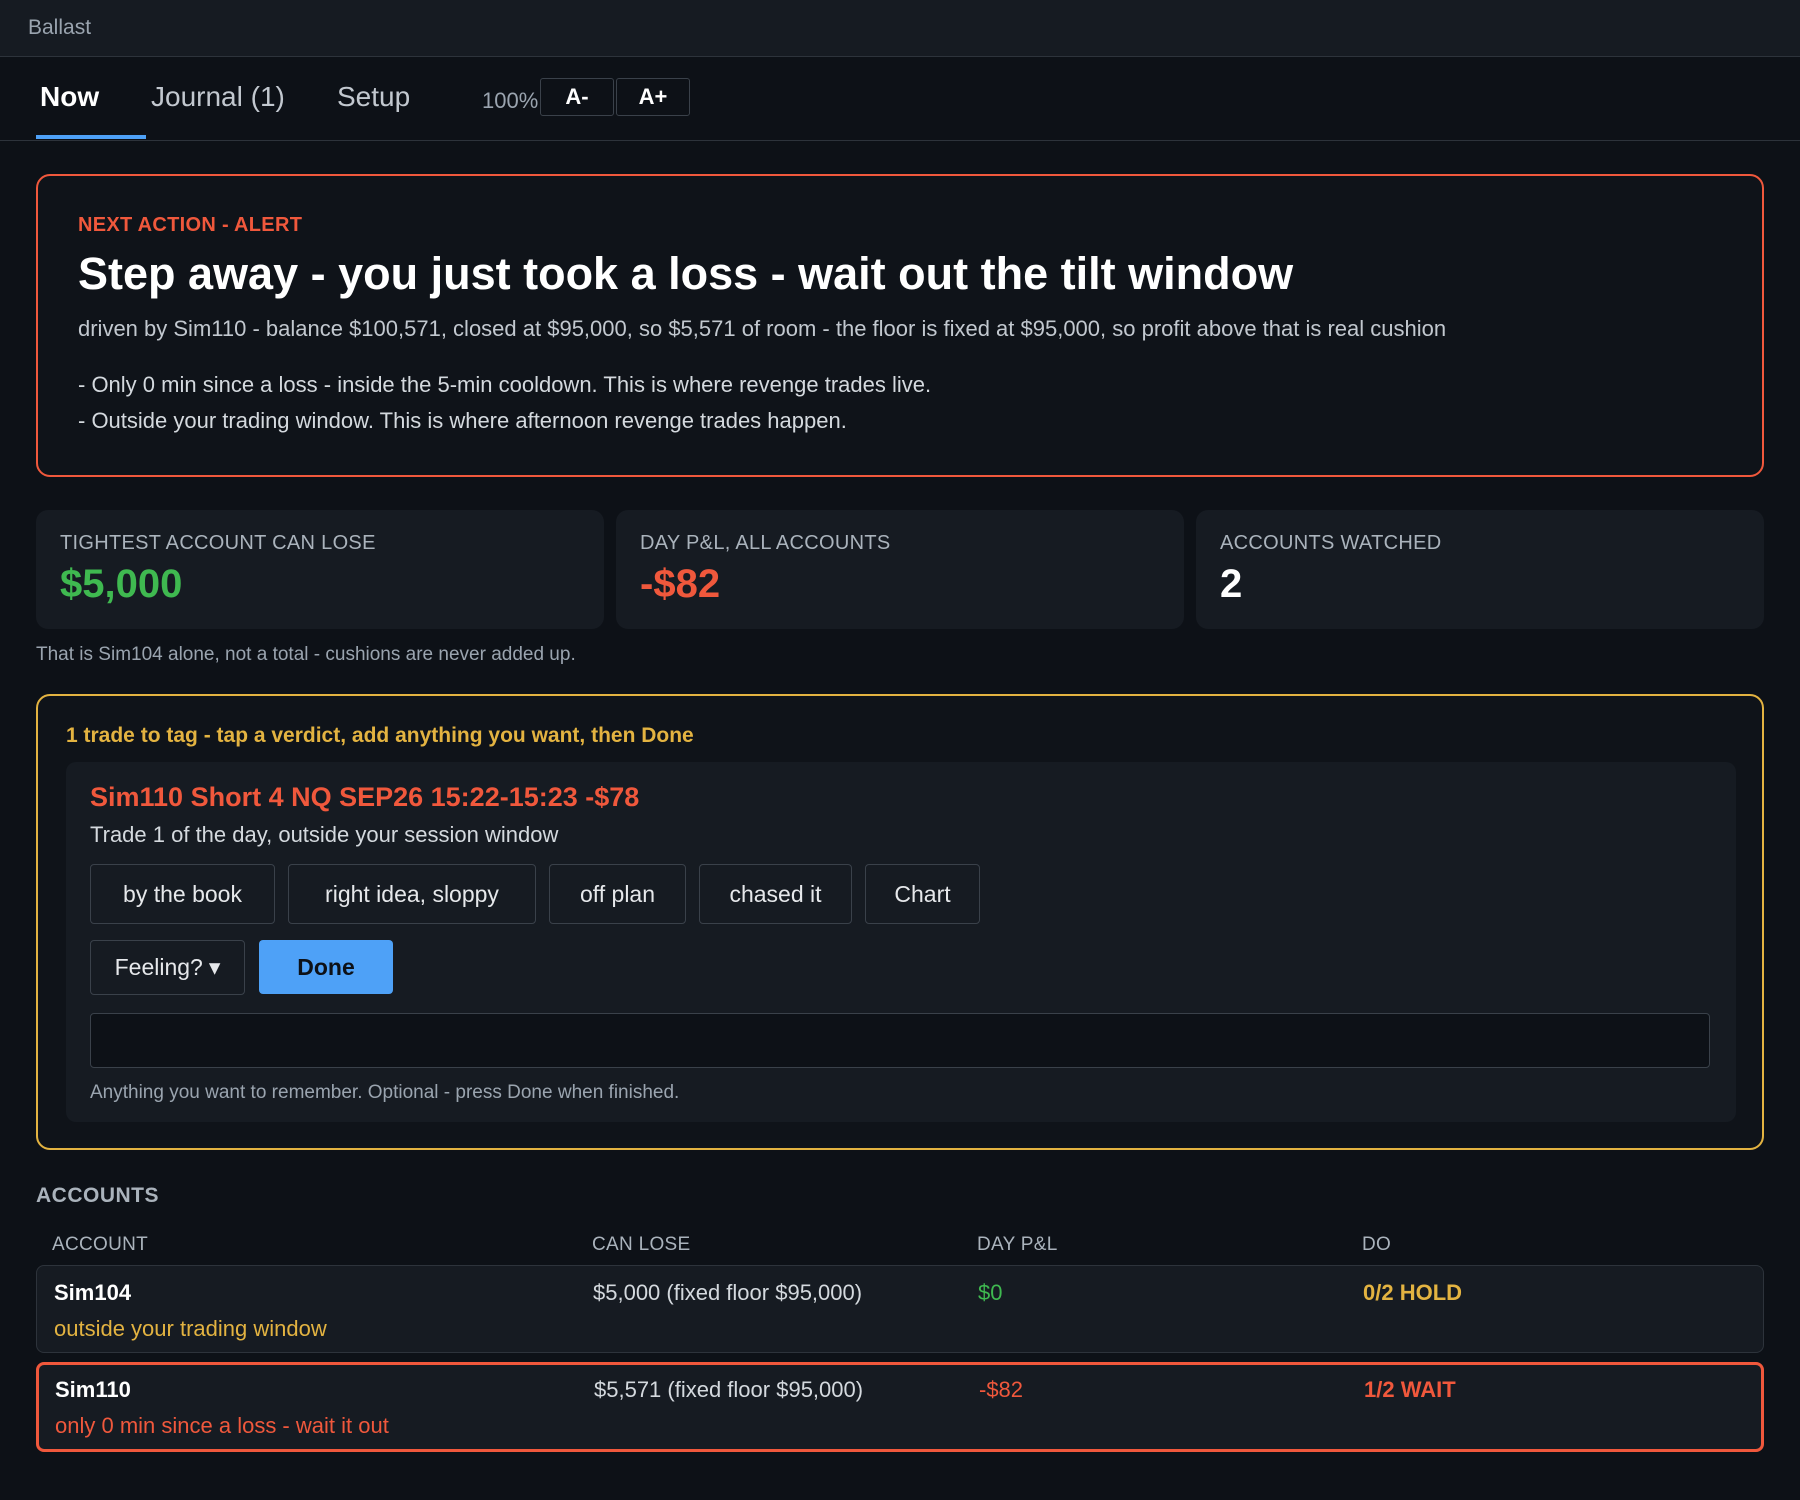 Image resolution: width=1800 pixels, height=1500 pixels. I want to click on verdict-off-plan-button: off plan, so click(617, 894).